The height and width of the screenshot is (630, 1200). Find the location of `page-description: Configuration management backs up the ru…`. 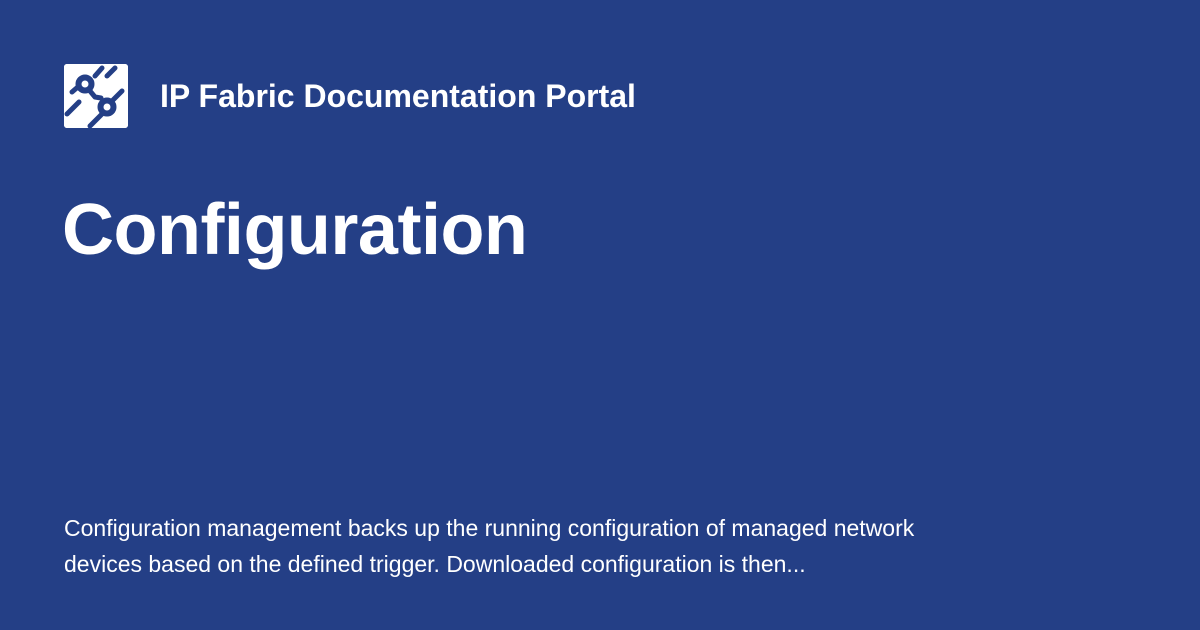

page-description: Configuration management backs up the ru… is located at coordinates (489, 546).